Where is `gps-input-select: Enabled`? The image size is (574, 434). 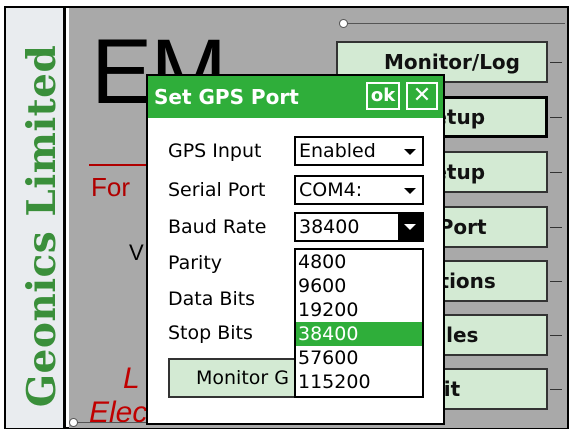 gps-input-select: Enabled is located at coordinates (359, 151).